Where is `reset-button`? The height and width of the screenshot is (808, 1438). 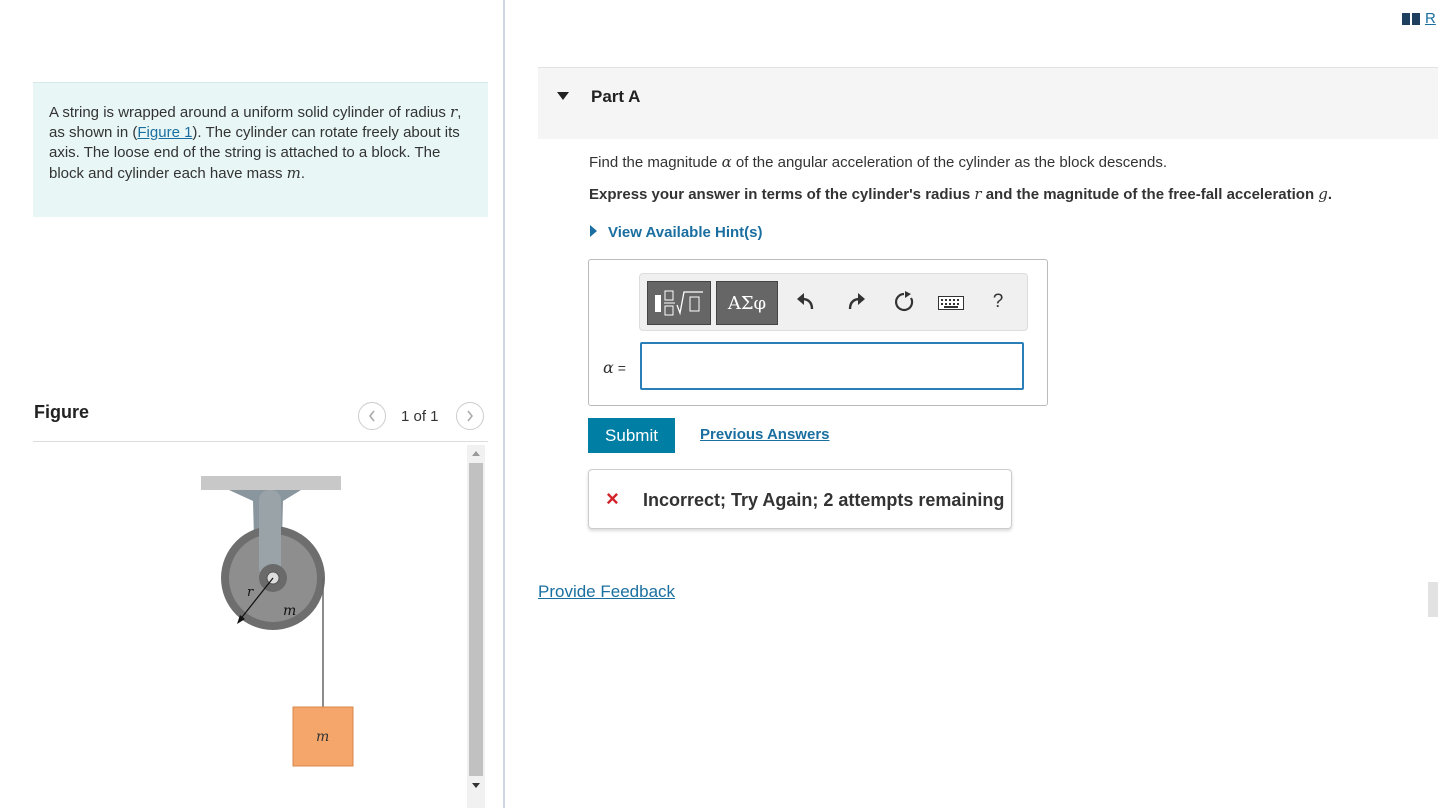
reset-button is located at coordinates (904, 302).